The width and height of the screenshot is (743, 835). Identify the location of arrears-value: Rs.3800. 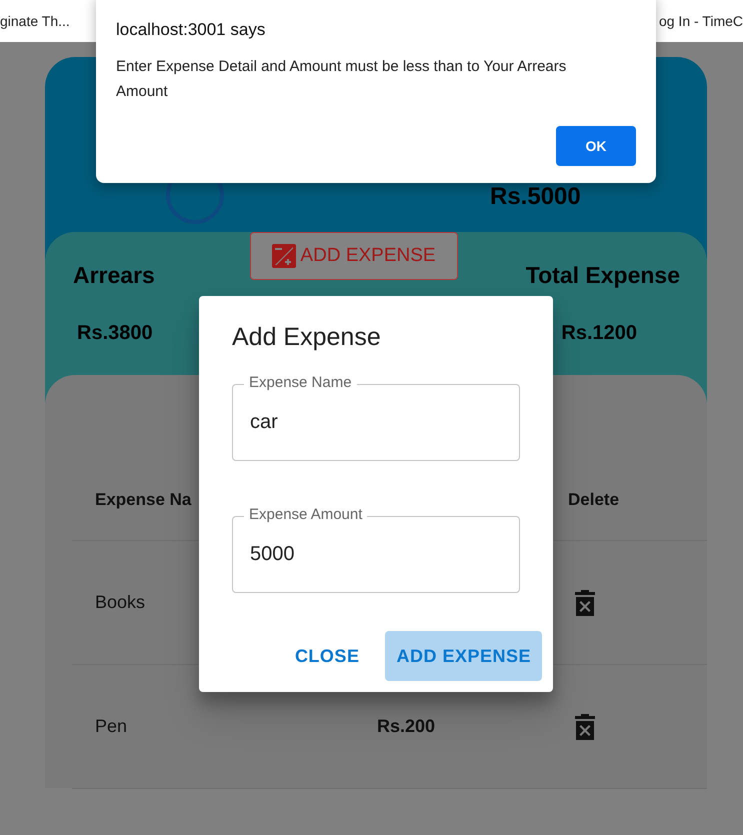
(115, 333).